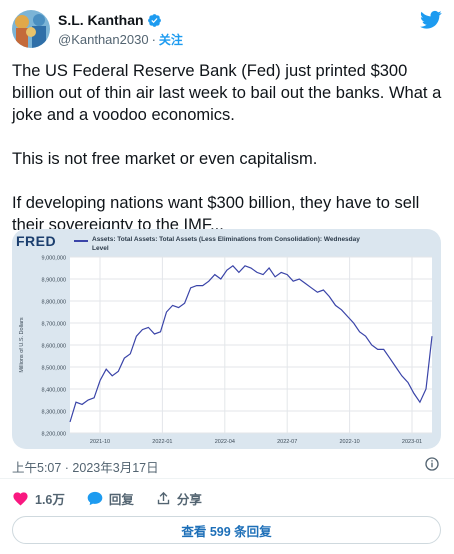 This screenshot has width=454, height=554. What do you see at coordinates (287, 442) in the screenshot?
I see `x-tick-label: 2022-07` at bounding box center [287, 442].